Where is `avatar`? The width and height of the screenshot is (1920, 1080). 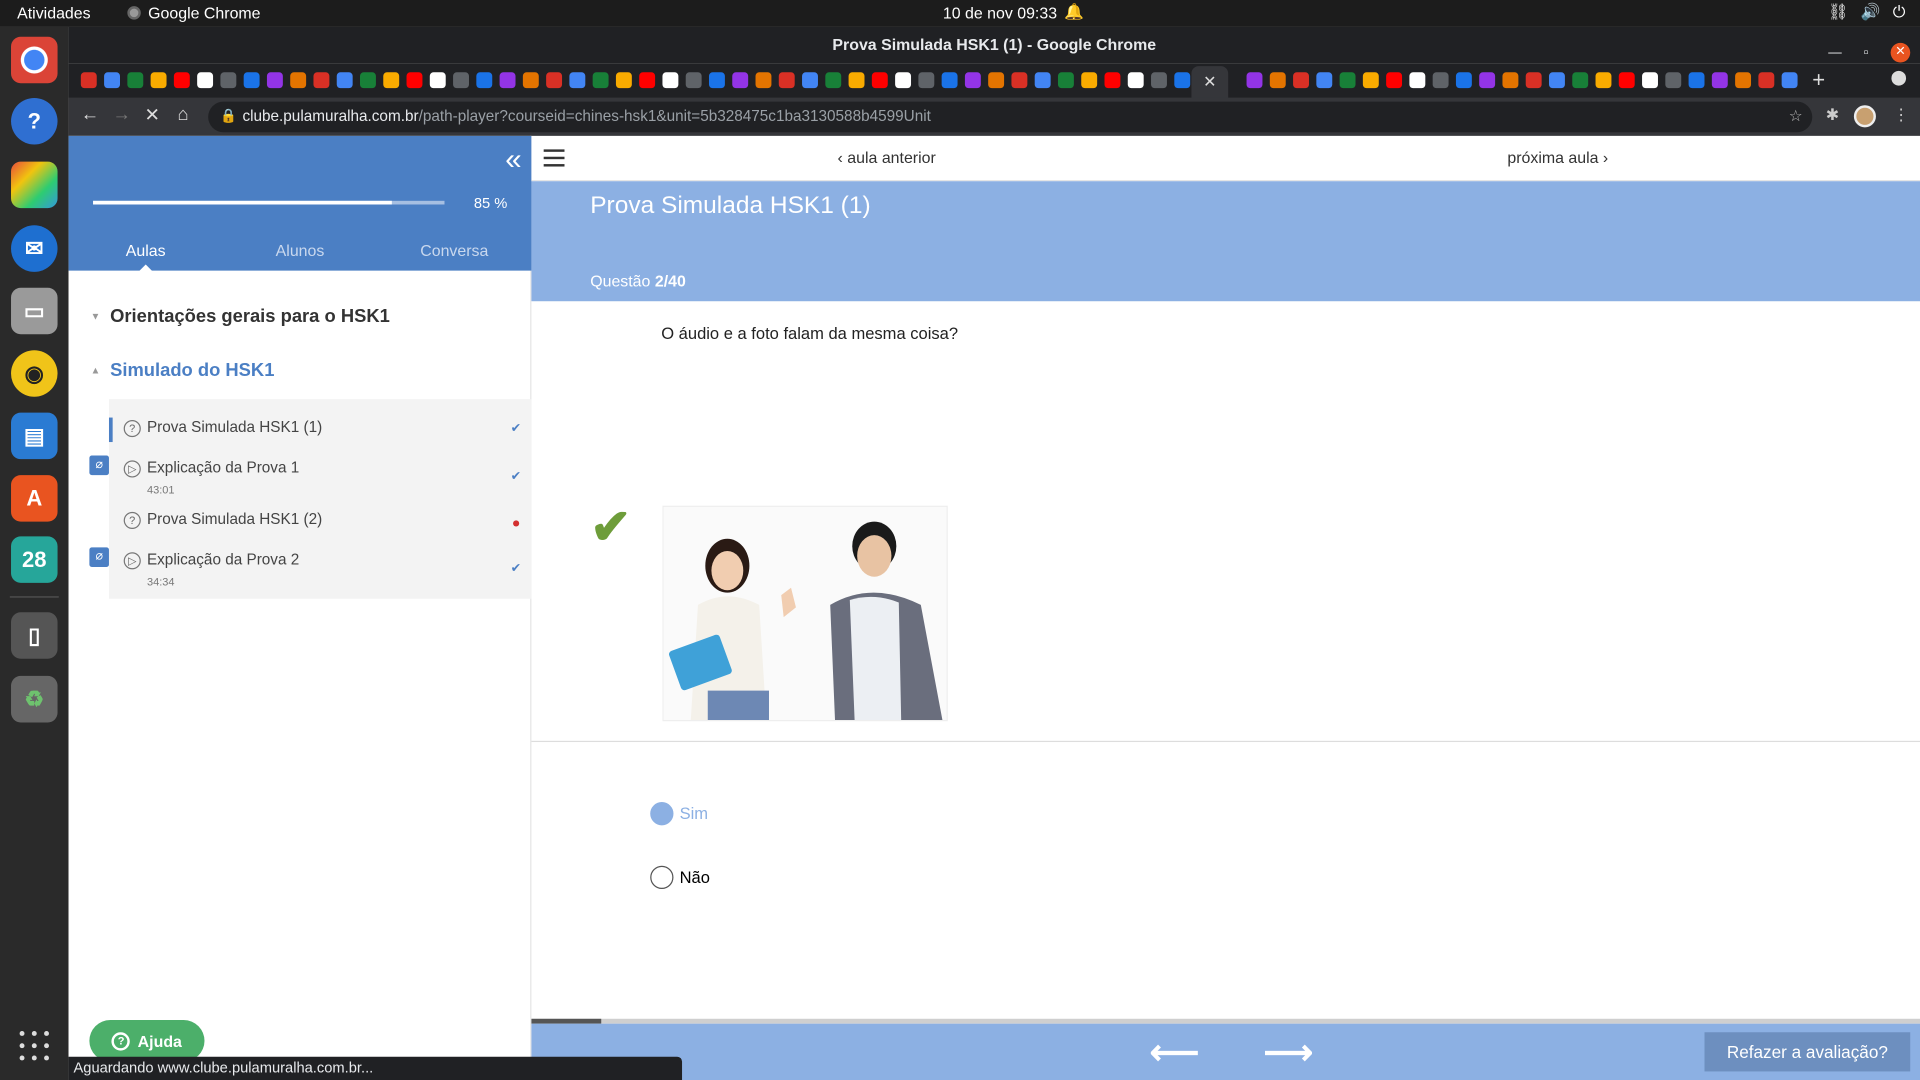
avatar is located at coordinates (1864, 116).